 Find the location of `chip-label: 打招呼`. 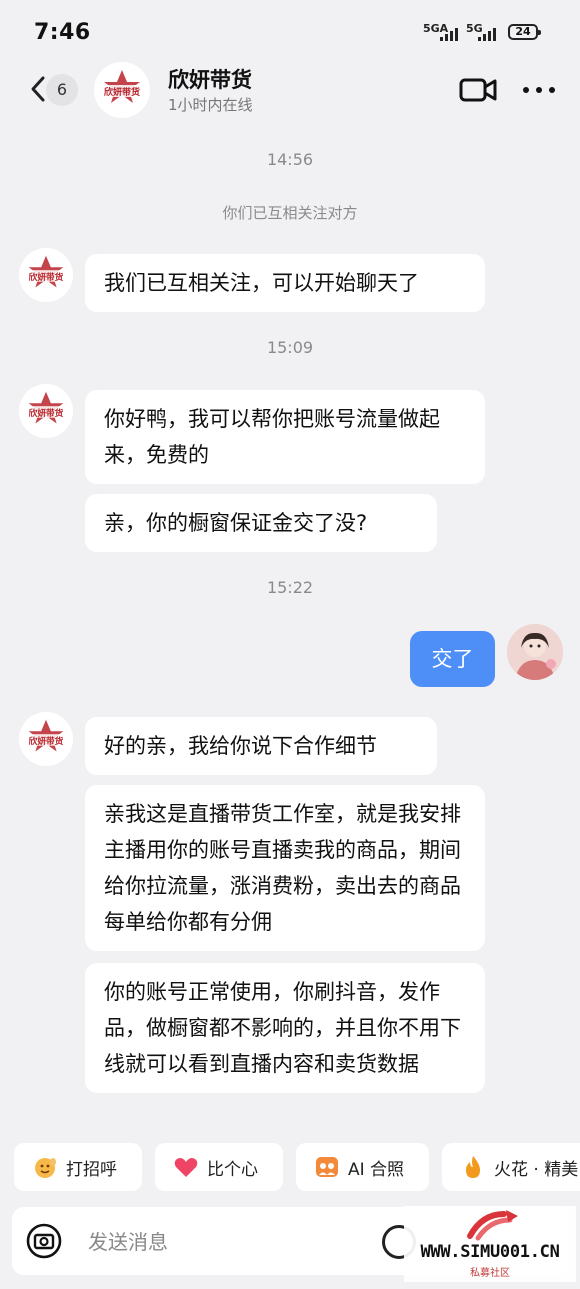

chip-label: 打招呼 is located at coordinates (91, 1169).